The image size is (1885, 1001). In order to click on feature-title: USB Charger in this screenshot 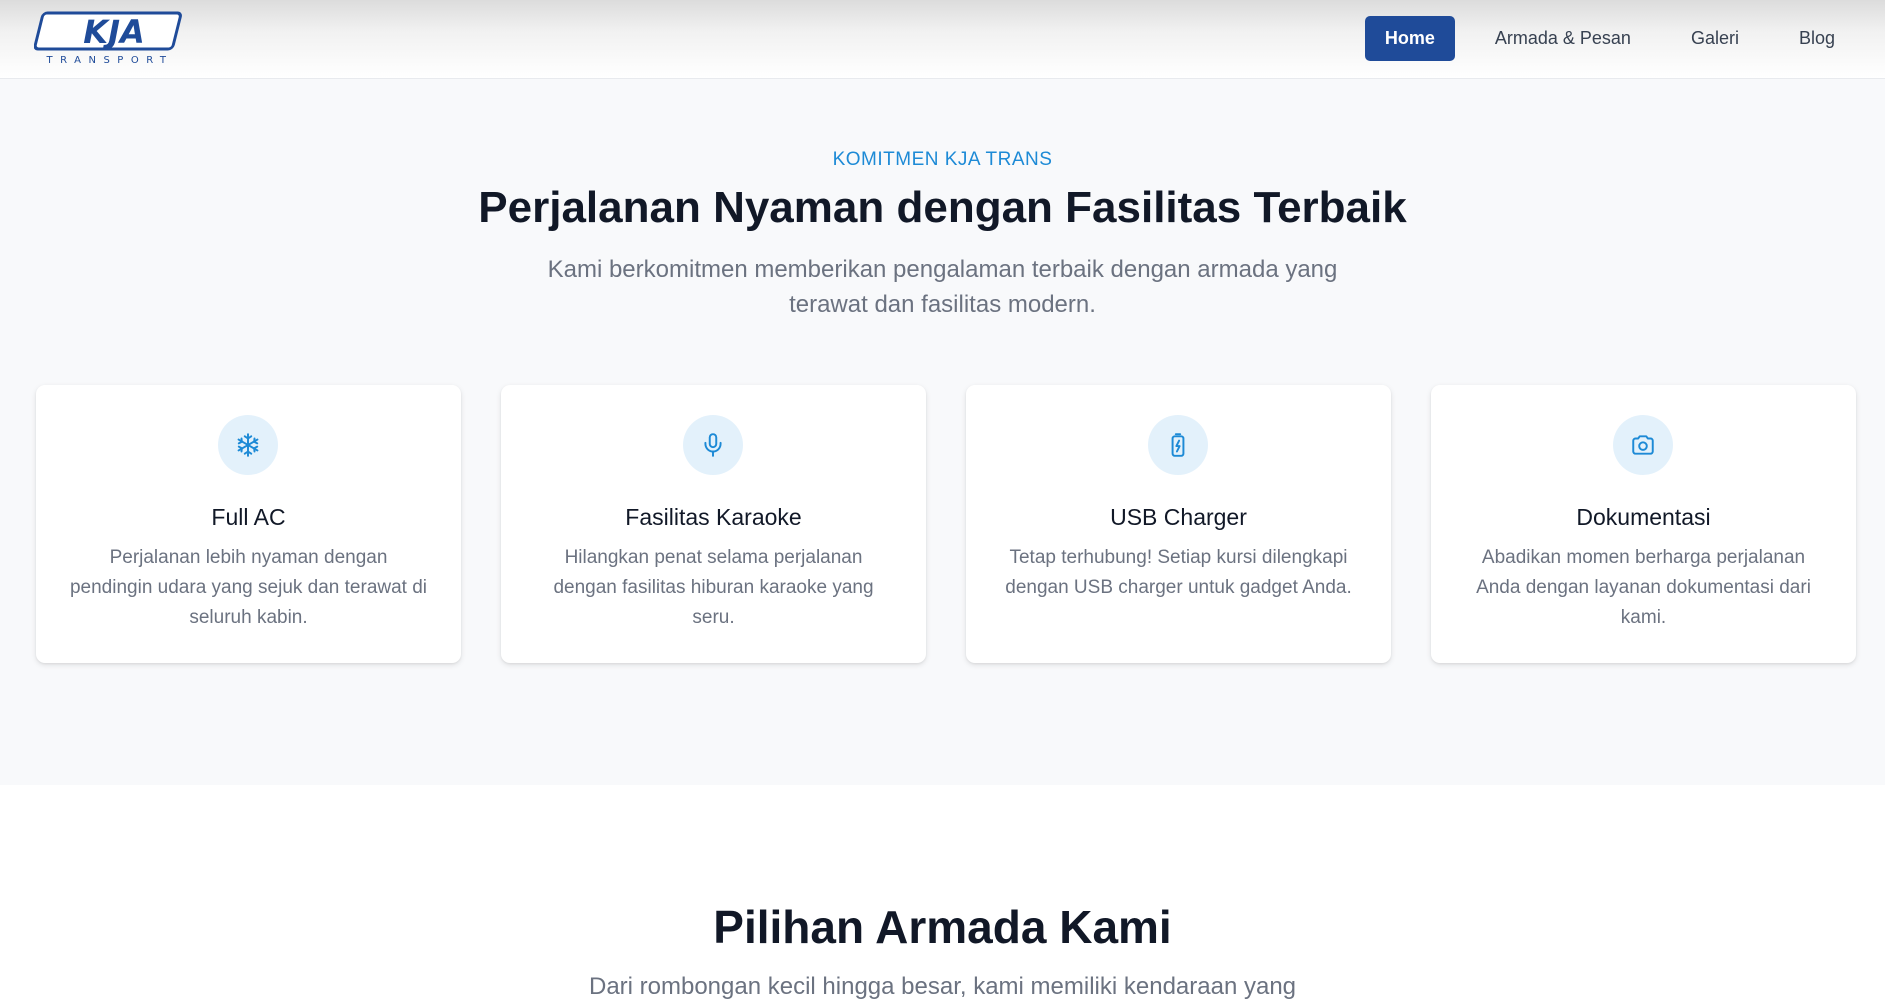, I will do `click(1178, 517)`.